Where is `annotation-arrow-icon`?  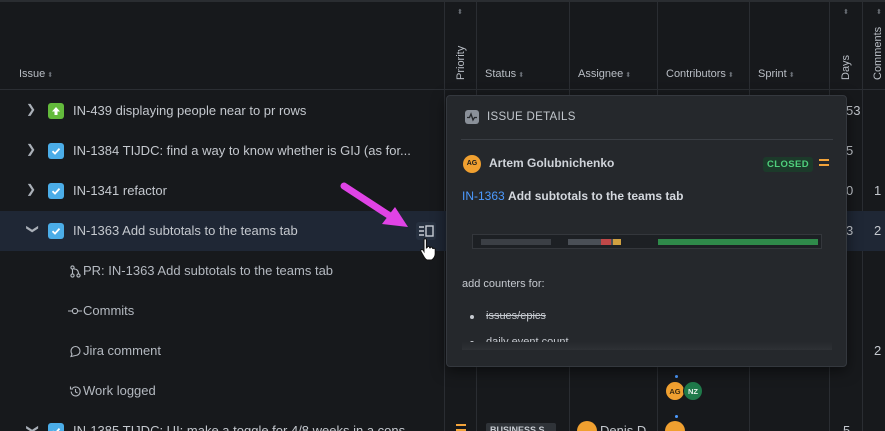
annotation-arrow-icon is located at coordinates (374, 204).